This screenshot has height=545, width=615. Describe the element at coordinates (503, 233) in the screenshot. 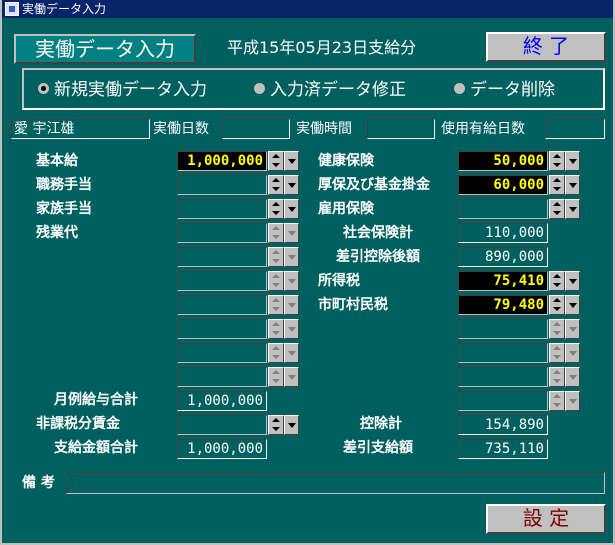

I see `social-total-value: 110,000` at that location.